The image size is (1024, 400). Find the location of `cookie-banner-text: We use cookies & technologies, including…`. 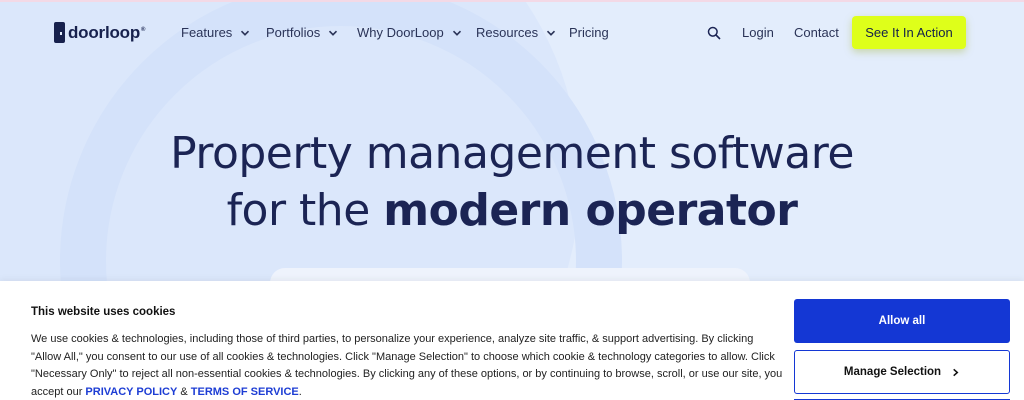

cookie-banner-text: We use cookies & technologies, including… is located at coordinates (407, 365).